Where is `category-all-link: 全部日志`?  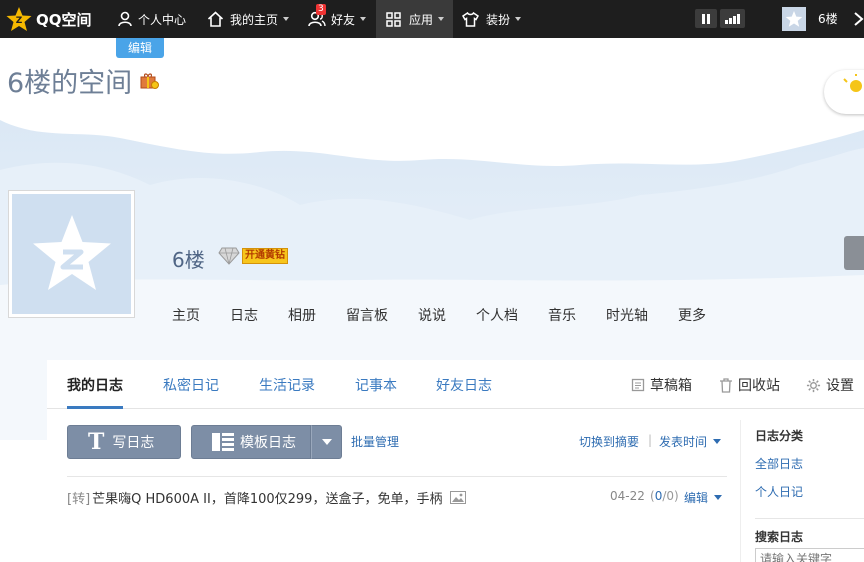 category-all-link: 全部日志 is located at coordinates (779, 463).